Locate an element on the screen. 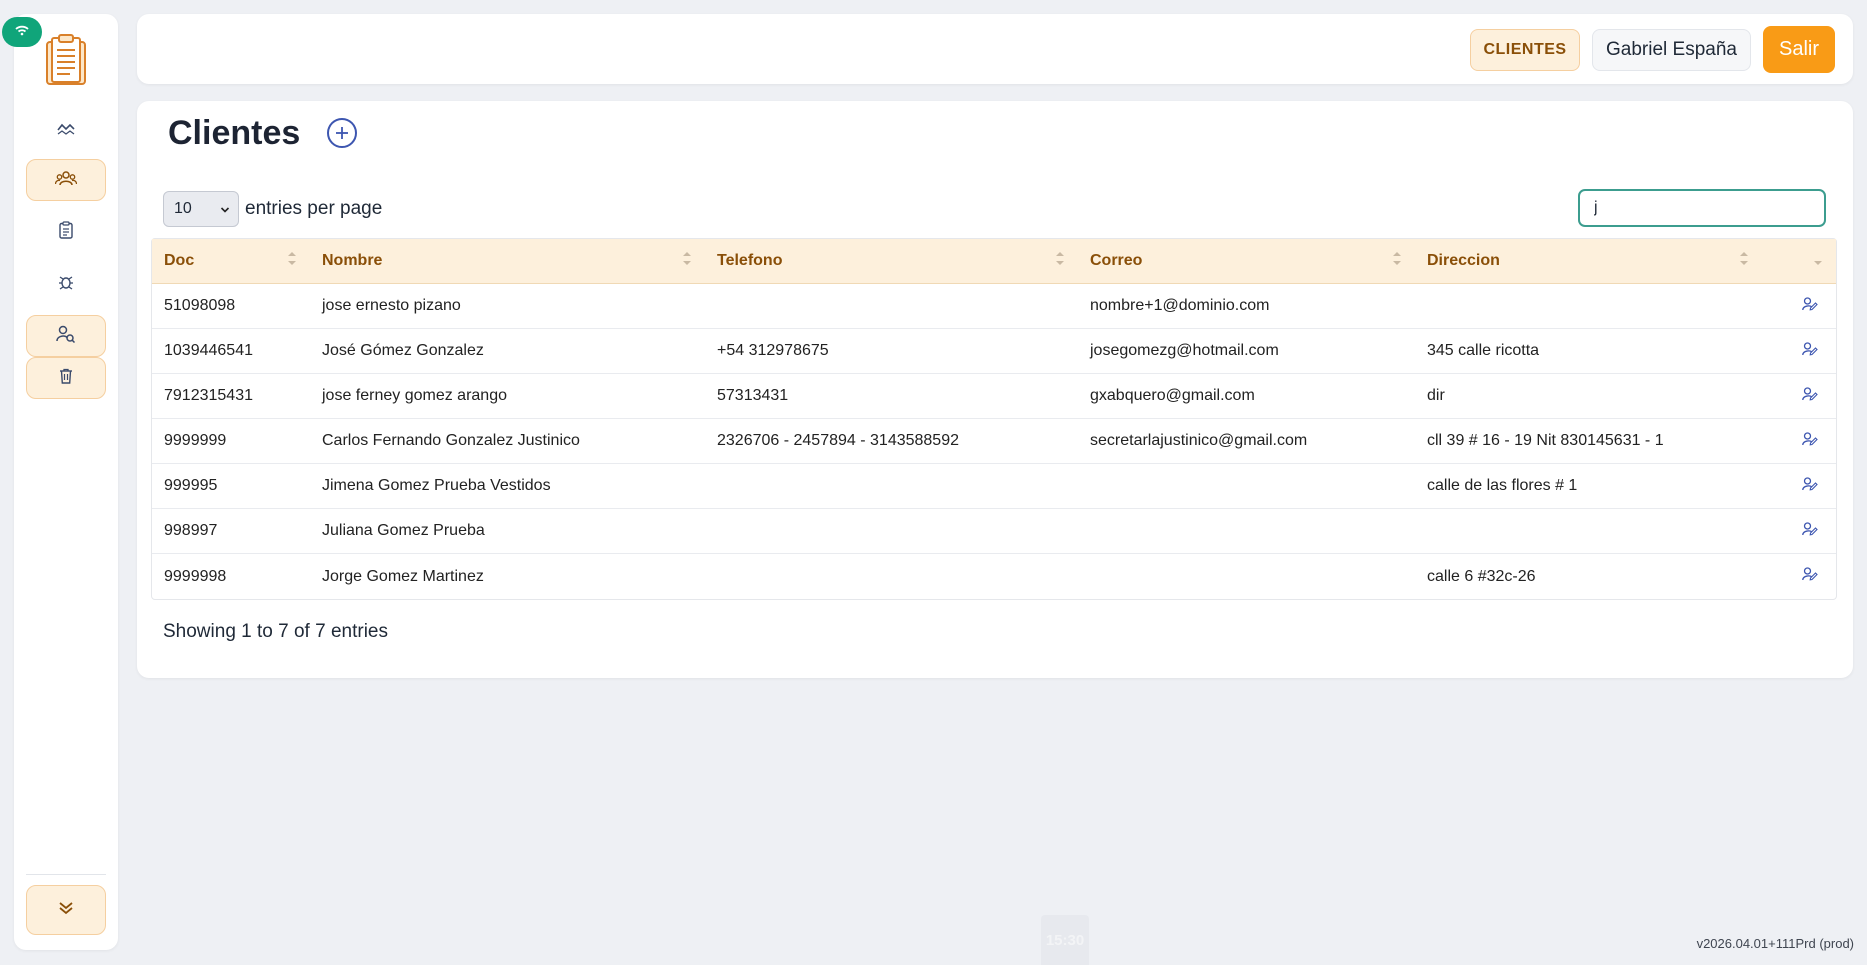  cell-correo: nombre+1@dominio.com is located at coordinates (1180, 305).